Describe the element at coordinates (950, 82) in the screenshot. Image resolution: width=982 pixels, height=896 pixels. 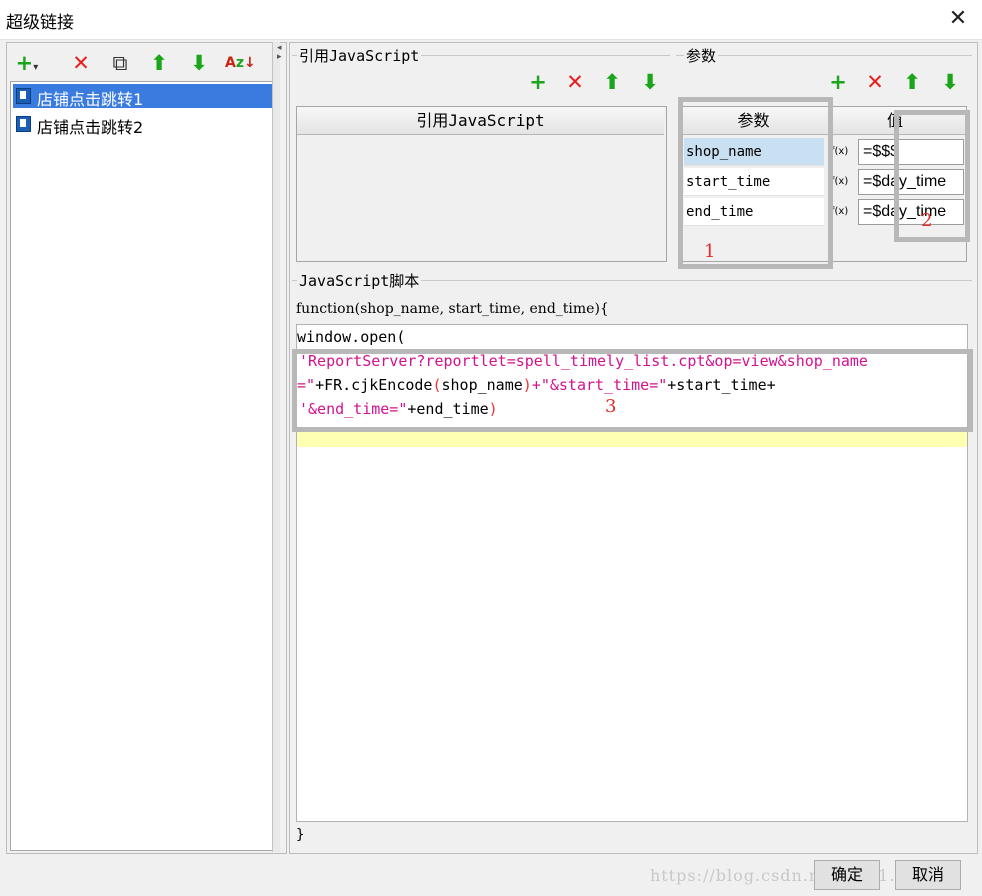
I see `move-down-param-icon: ⬇` at that location.